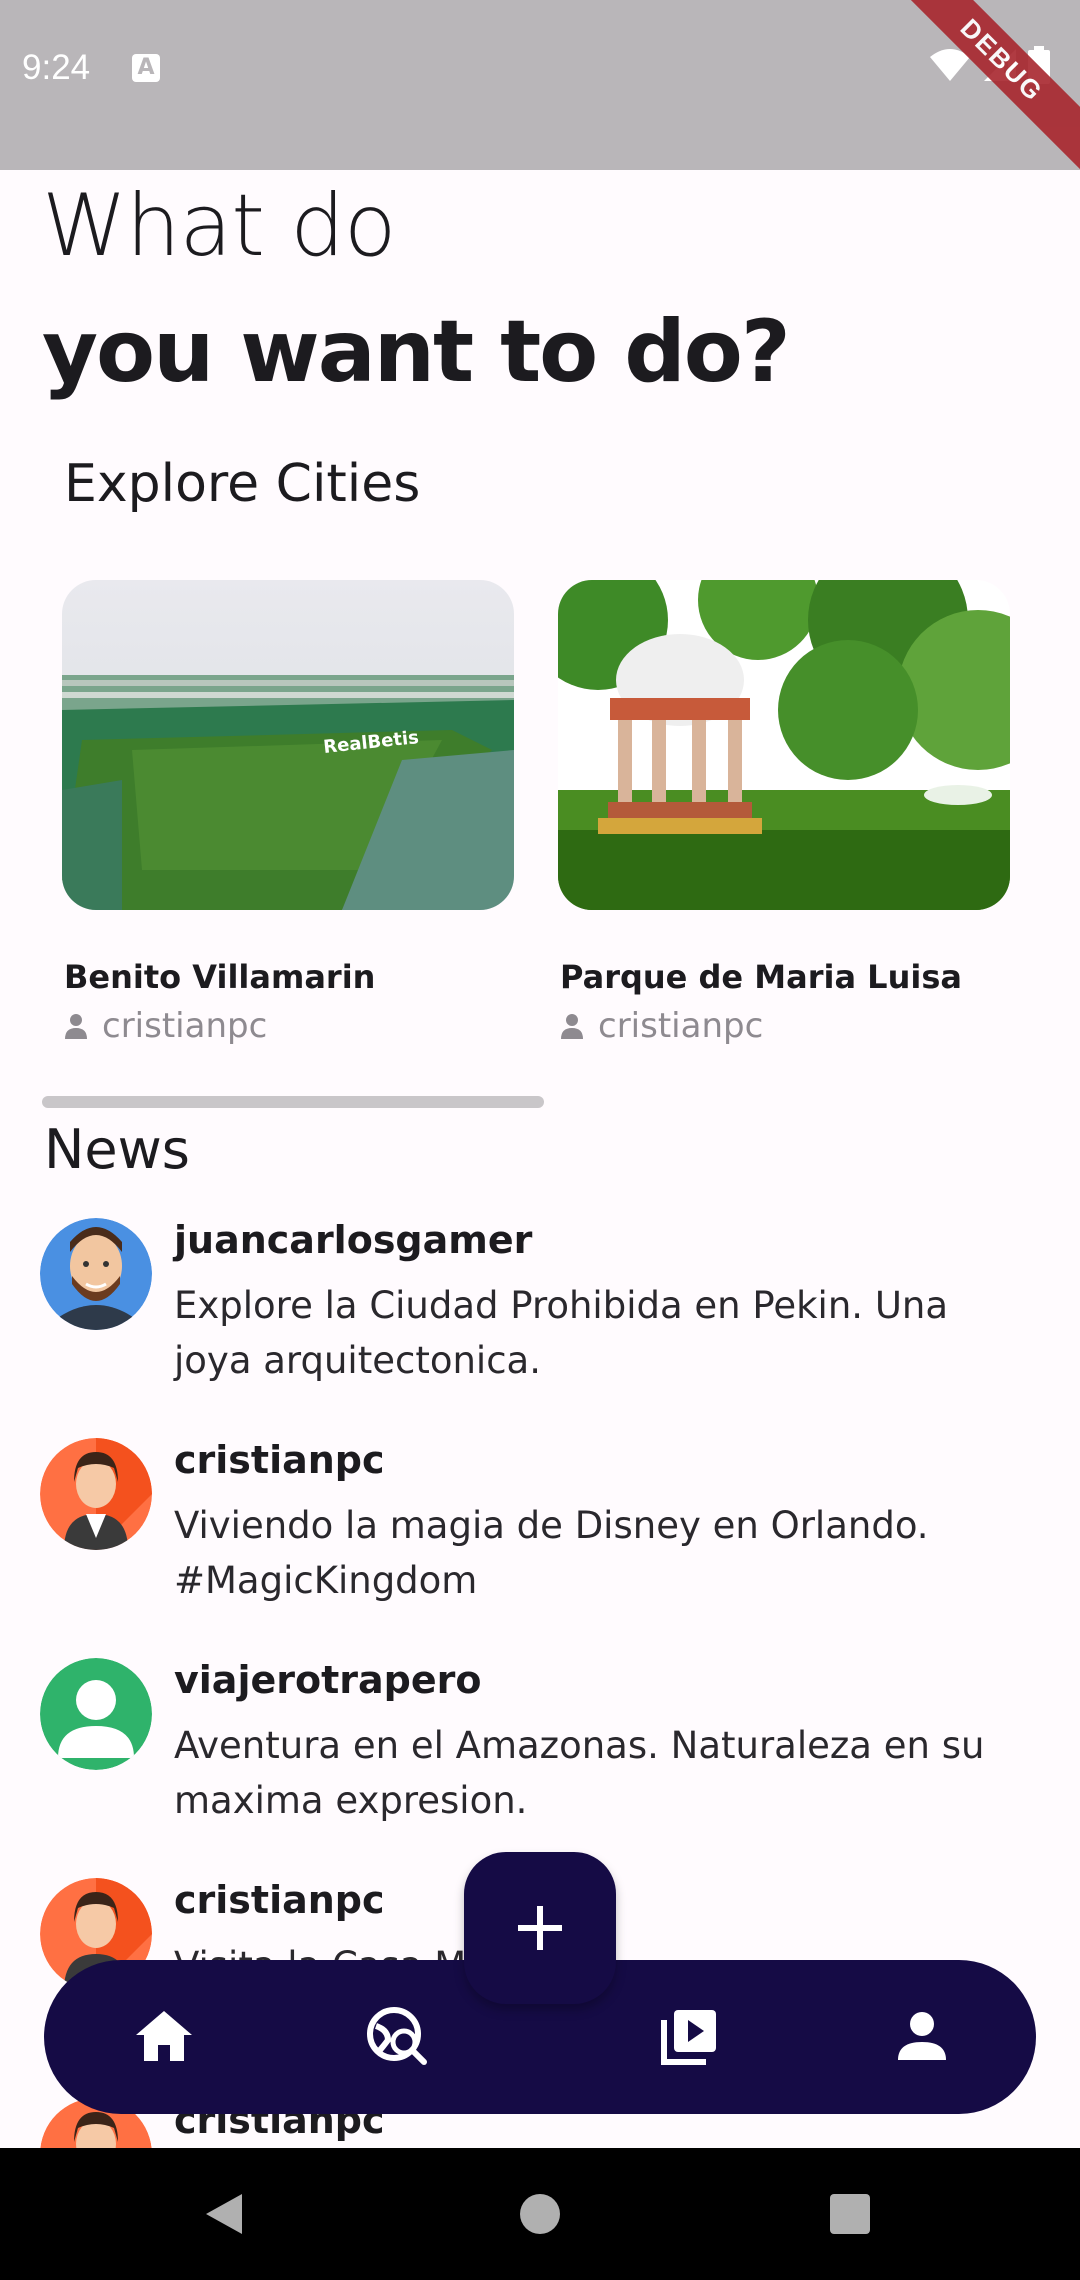 The width and height of the screenshot is (1080, 2280). I want to click on city-name: Parque de Maria Luisa, so click(761, 977).